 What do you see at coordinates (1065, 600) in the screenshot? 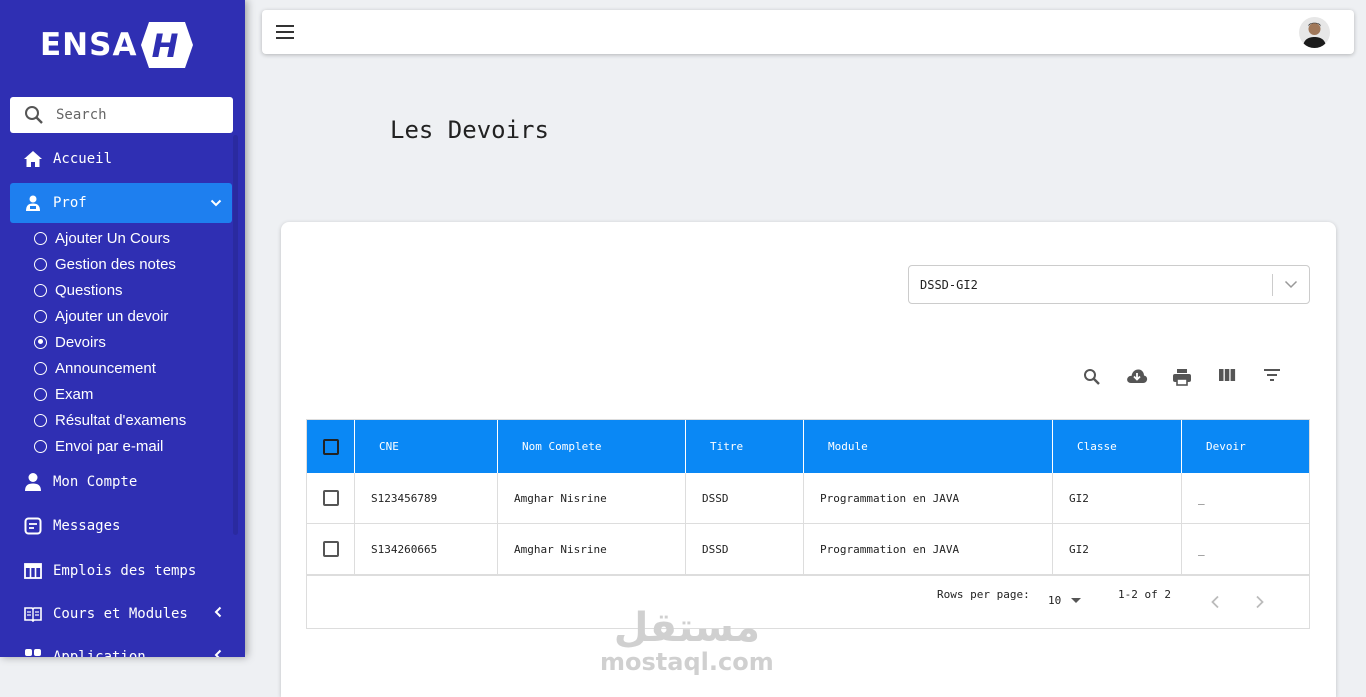
I see `rows-per-page-select: 10` at bounding box center [1065, 600].